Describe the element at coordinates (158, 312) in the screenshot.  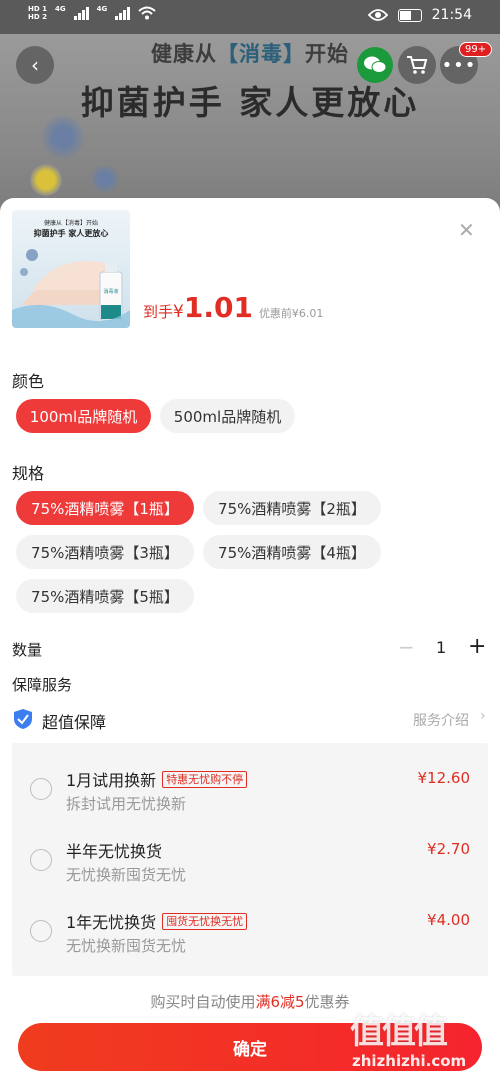
I see `price-prefix: 到手` at that location.